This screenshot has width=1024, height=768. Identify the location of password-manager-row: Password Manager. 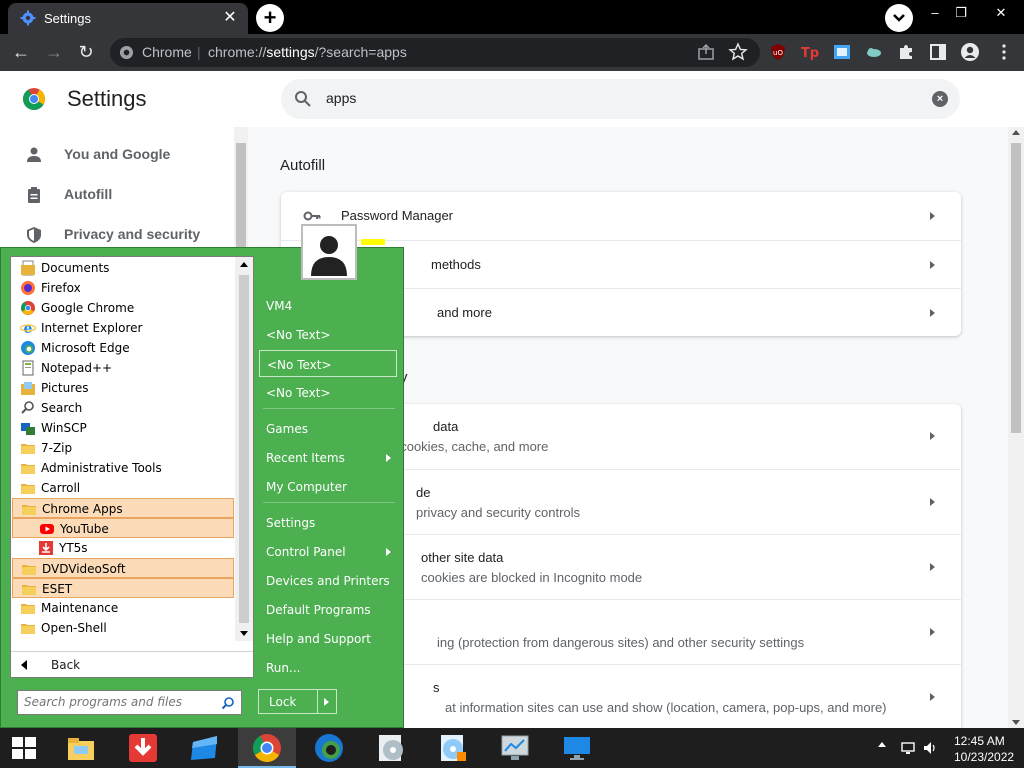
(621, 216).